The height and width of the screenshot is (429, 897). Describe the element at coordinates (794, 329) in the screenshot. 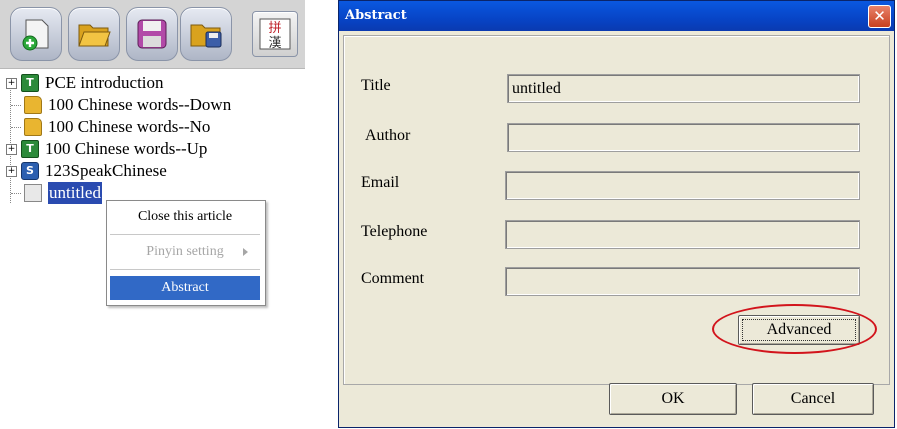

I see `highlight-annotation` at that location.